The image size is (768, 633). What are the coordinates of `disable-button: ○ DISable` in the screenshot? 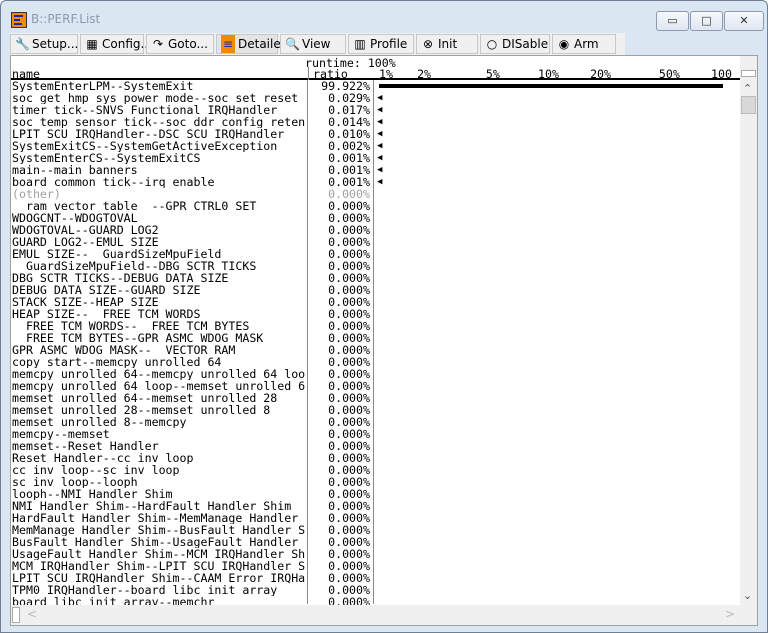 It's located at (515, 44).